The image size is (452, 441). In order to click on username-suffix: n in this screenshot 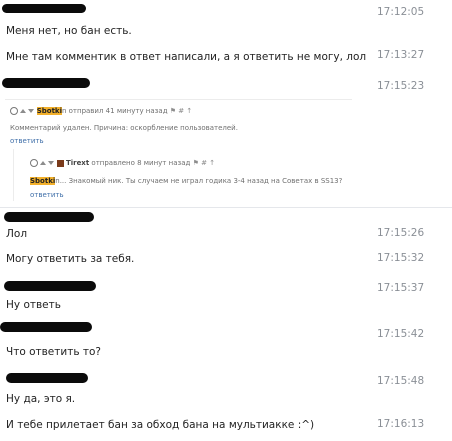, I will do `click(64, 111)`.